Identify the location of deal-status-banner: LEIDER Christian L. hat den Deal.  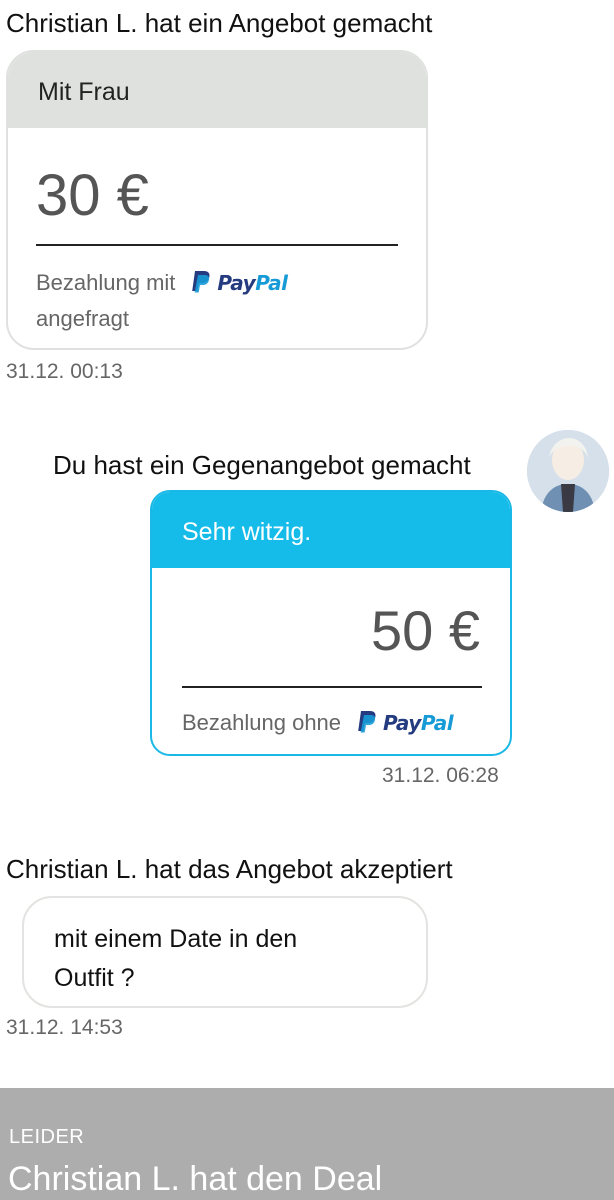
(307, 1144).